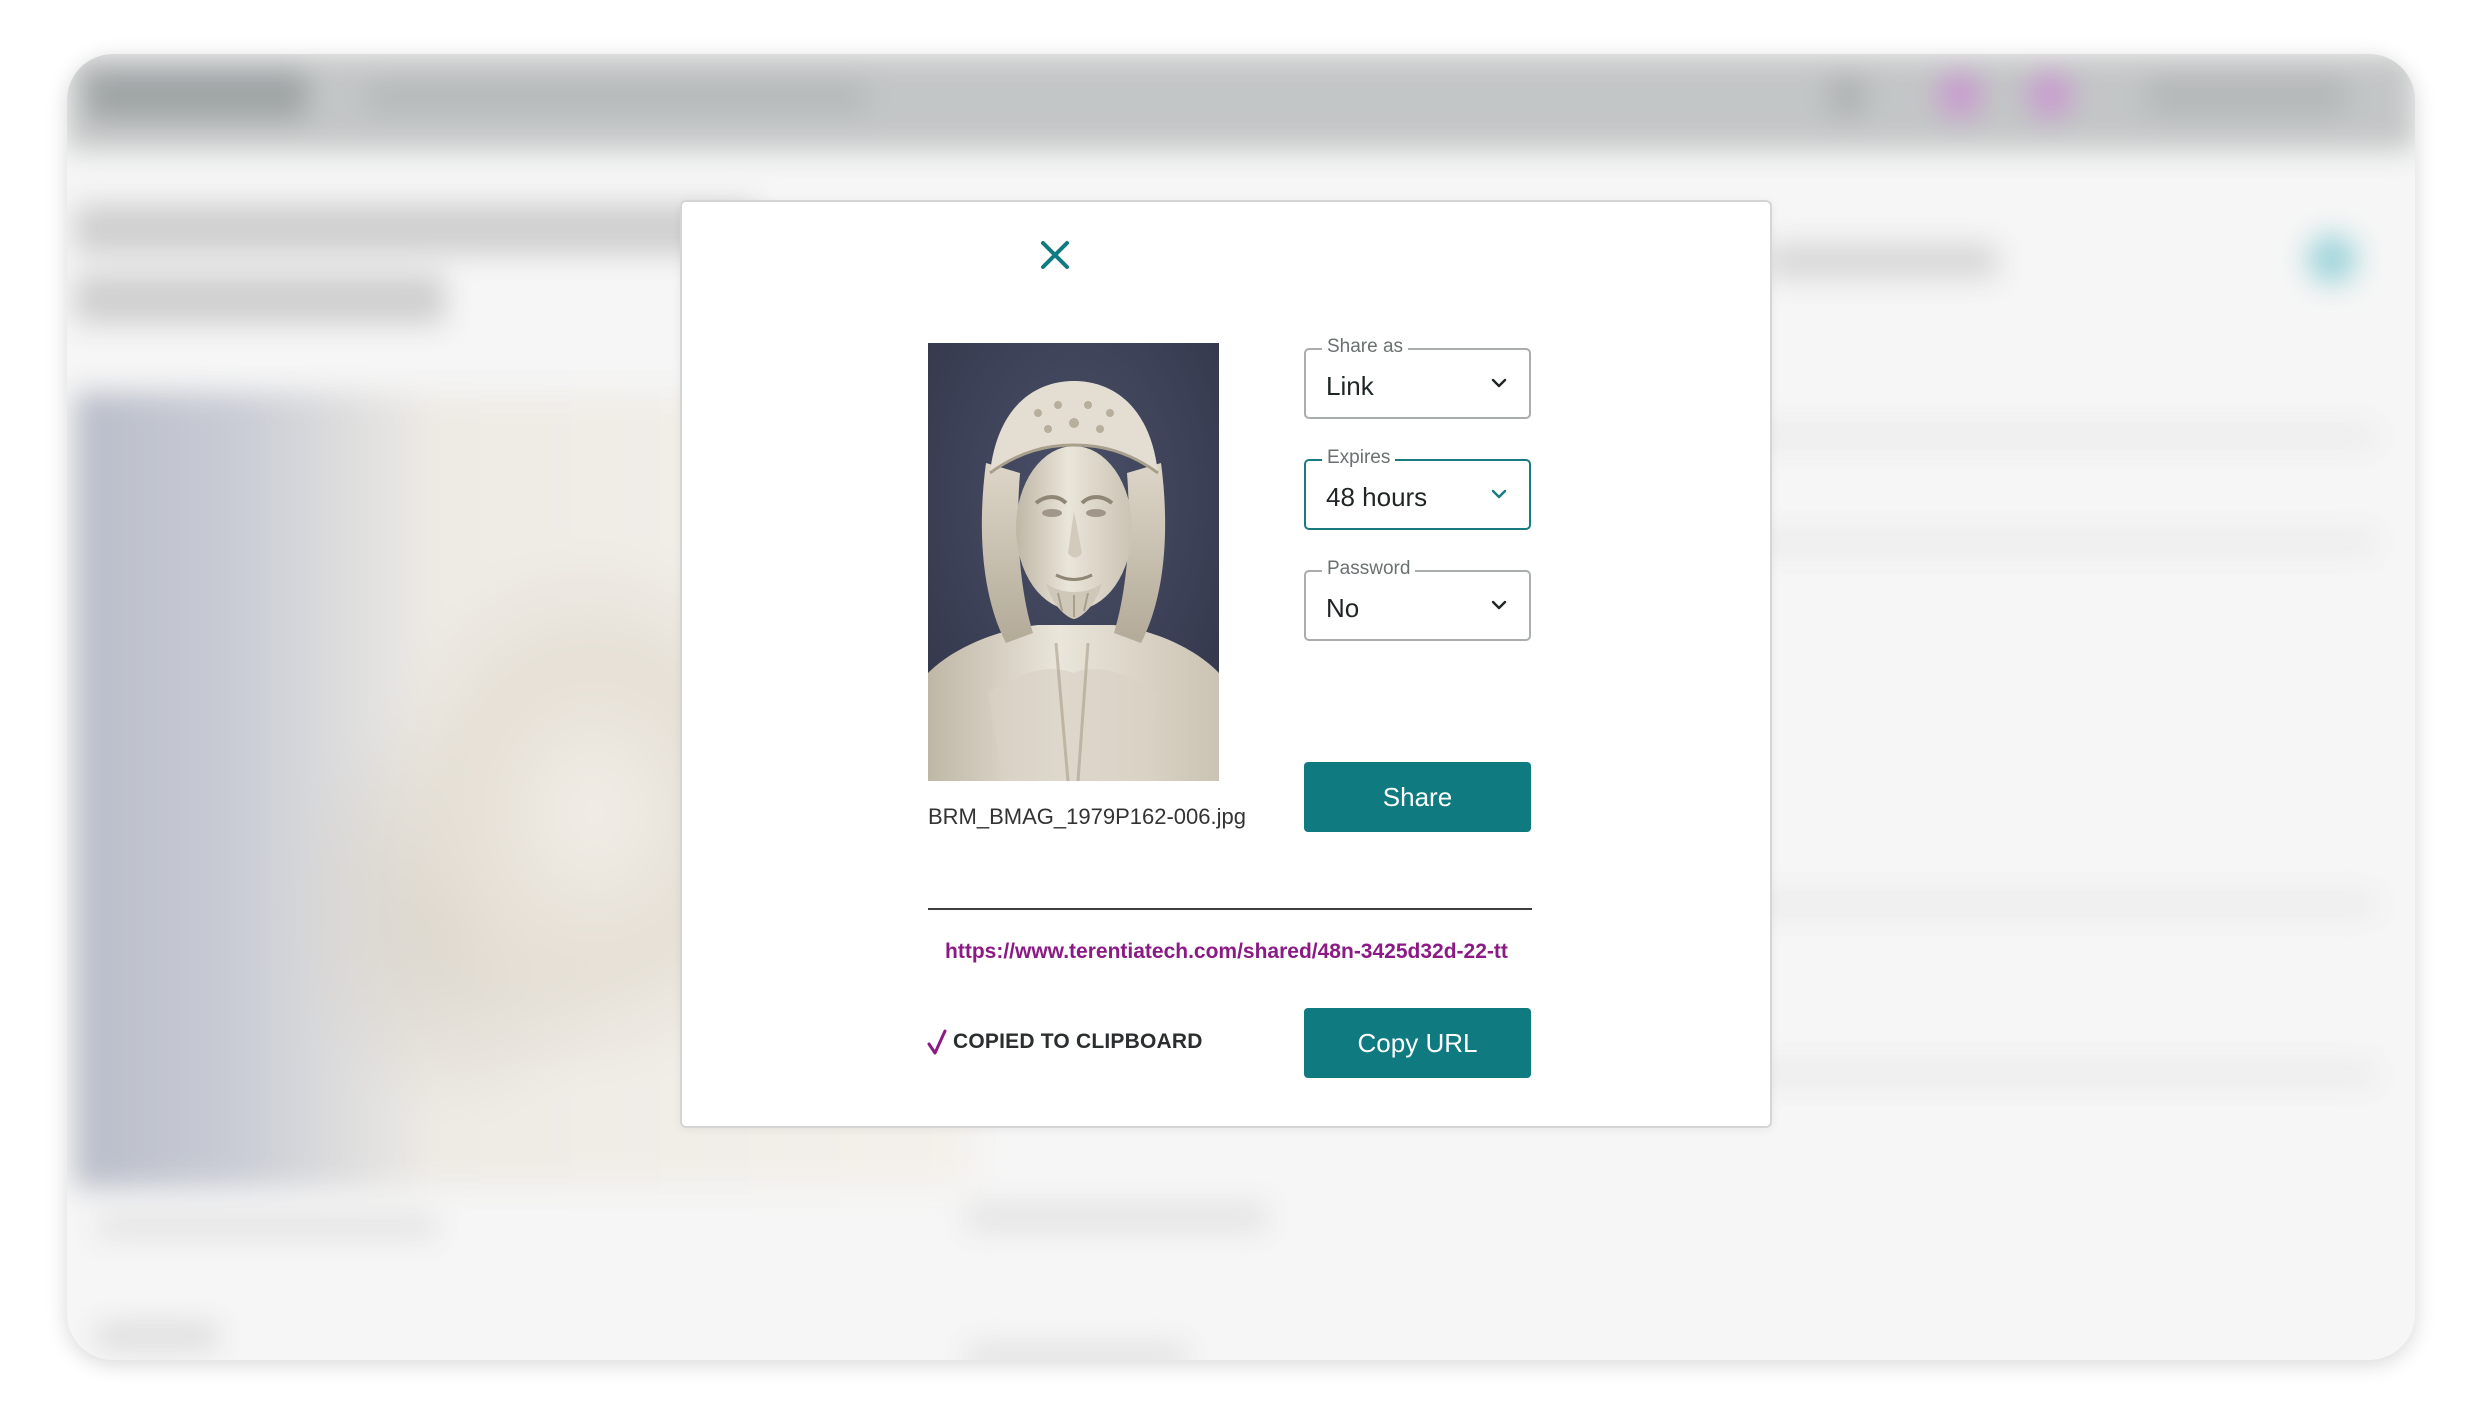 The height and width of the screenshot is (1418, 2482). Describe the element at coordinates (1078, 1041) in the screenshot. I see `copied-status-text: COPIED TO CLIPBOARD` at that location.